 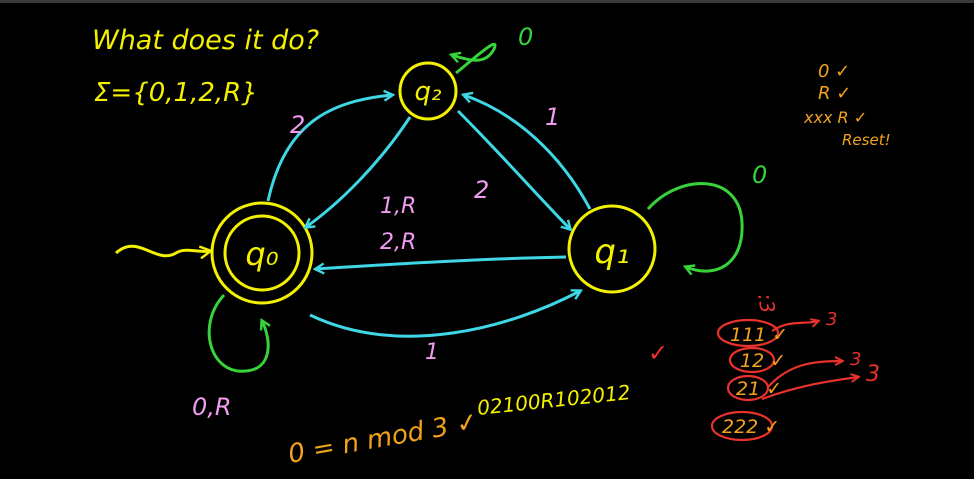 I want to click on note-r: R ✓, so click(x=834, y=93).